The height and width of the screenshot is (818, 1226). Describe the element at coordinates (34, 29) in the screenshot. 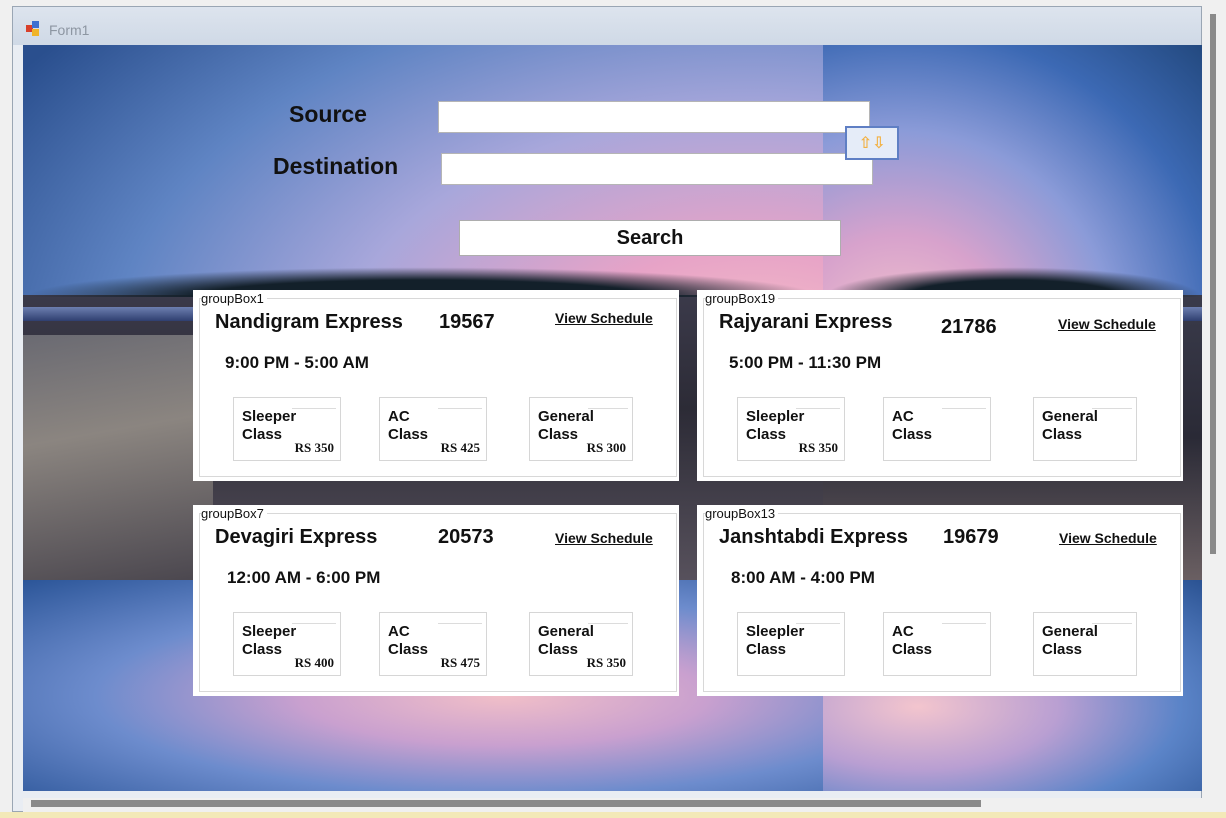

I see `app-icon` at that location.